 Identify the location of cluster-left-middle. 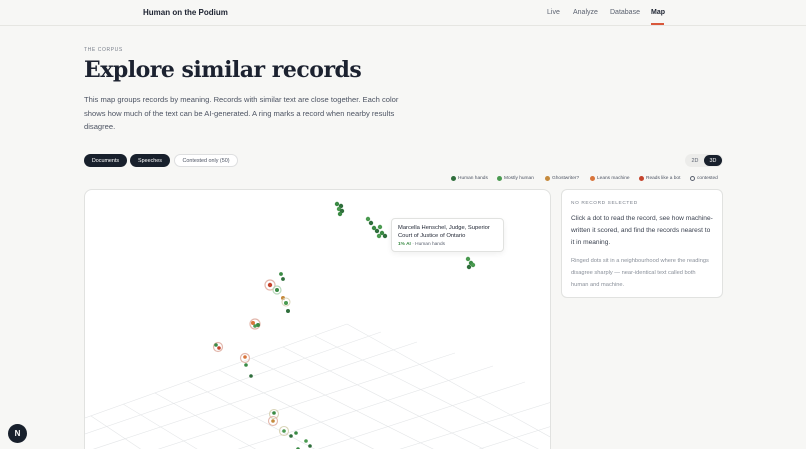
(255, 324).